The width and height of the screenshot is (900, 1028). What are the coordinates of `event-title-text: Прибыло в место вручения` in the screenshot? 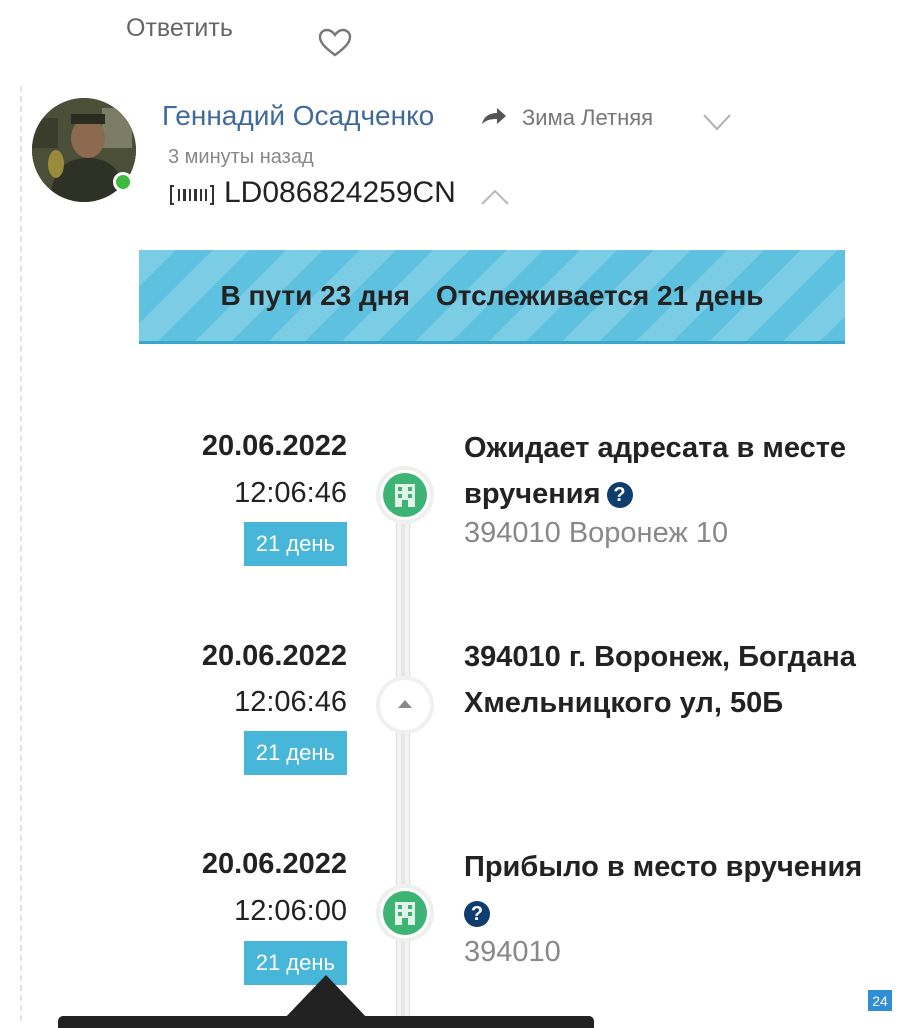 It's located at (663, 867).